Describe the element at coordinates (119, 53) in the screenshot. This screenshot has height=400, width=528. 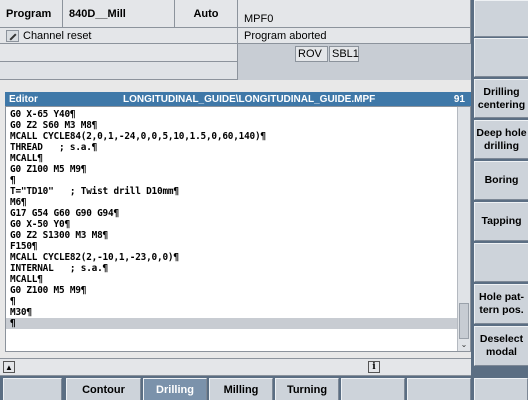
I see `alarm-line` at that location.